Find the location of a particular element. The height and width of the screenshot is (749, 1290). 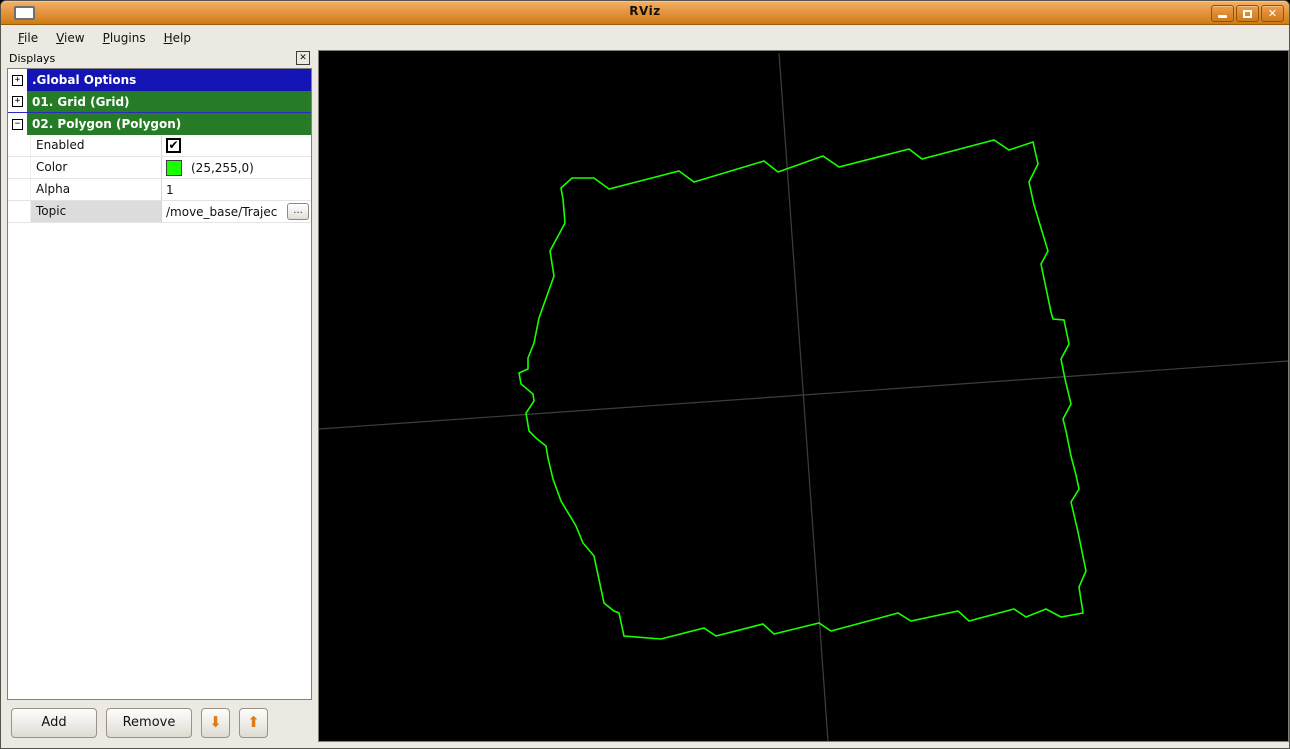

color-swatch is located at coordinates (174, 167).